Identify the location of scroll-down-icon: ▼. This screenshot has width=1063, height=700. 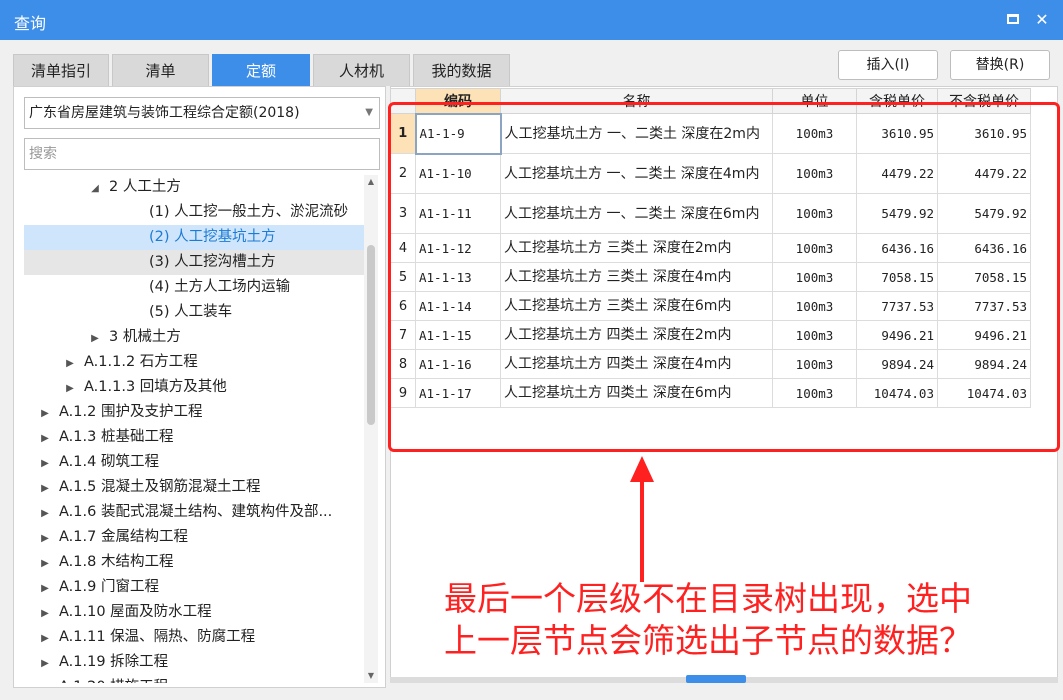
(371, 676).